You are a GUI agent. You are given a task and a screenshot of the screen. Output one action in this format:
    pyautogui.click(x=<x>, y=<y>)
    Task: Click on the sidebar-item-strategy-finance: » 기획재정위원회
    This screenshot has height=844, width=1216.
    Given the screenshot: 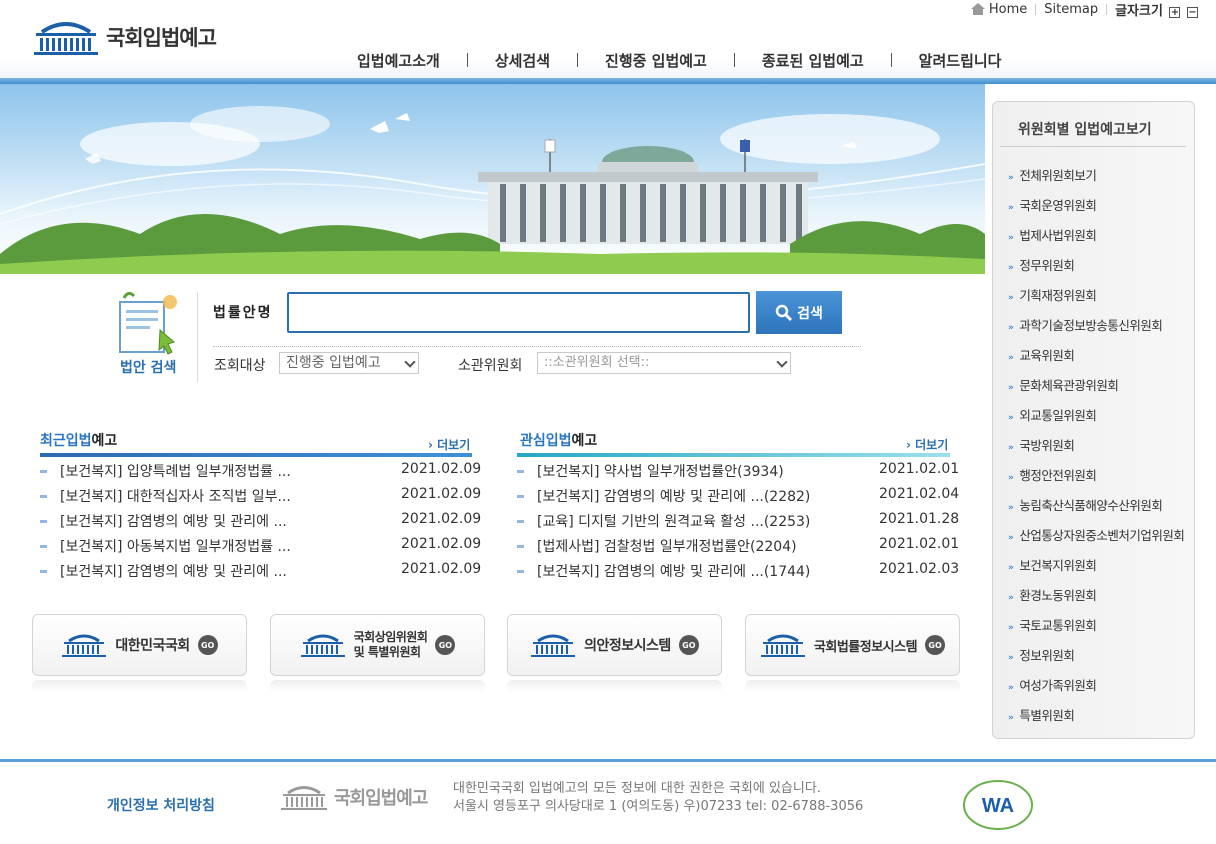 What is the action you would take?
    pyautogui.click(x=1052, y=294)
    